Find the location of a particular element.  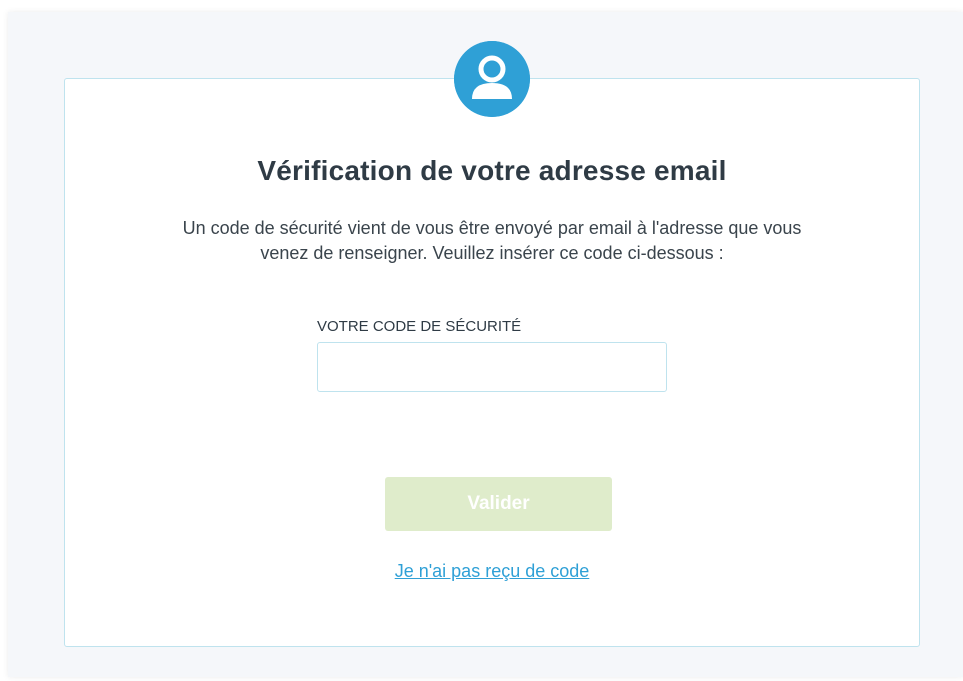

user-avatar-icon is located at coordinates (492, 79).